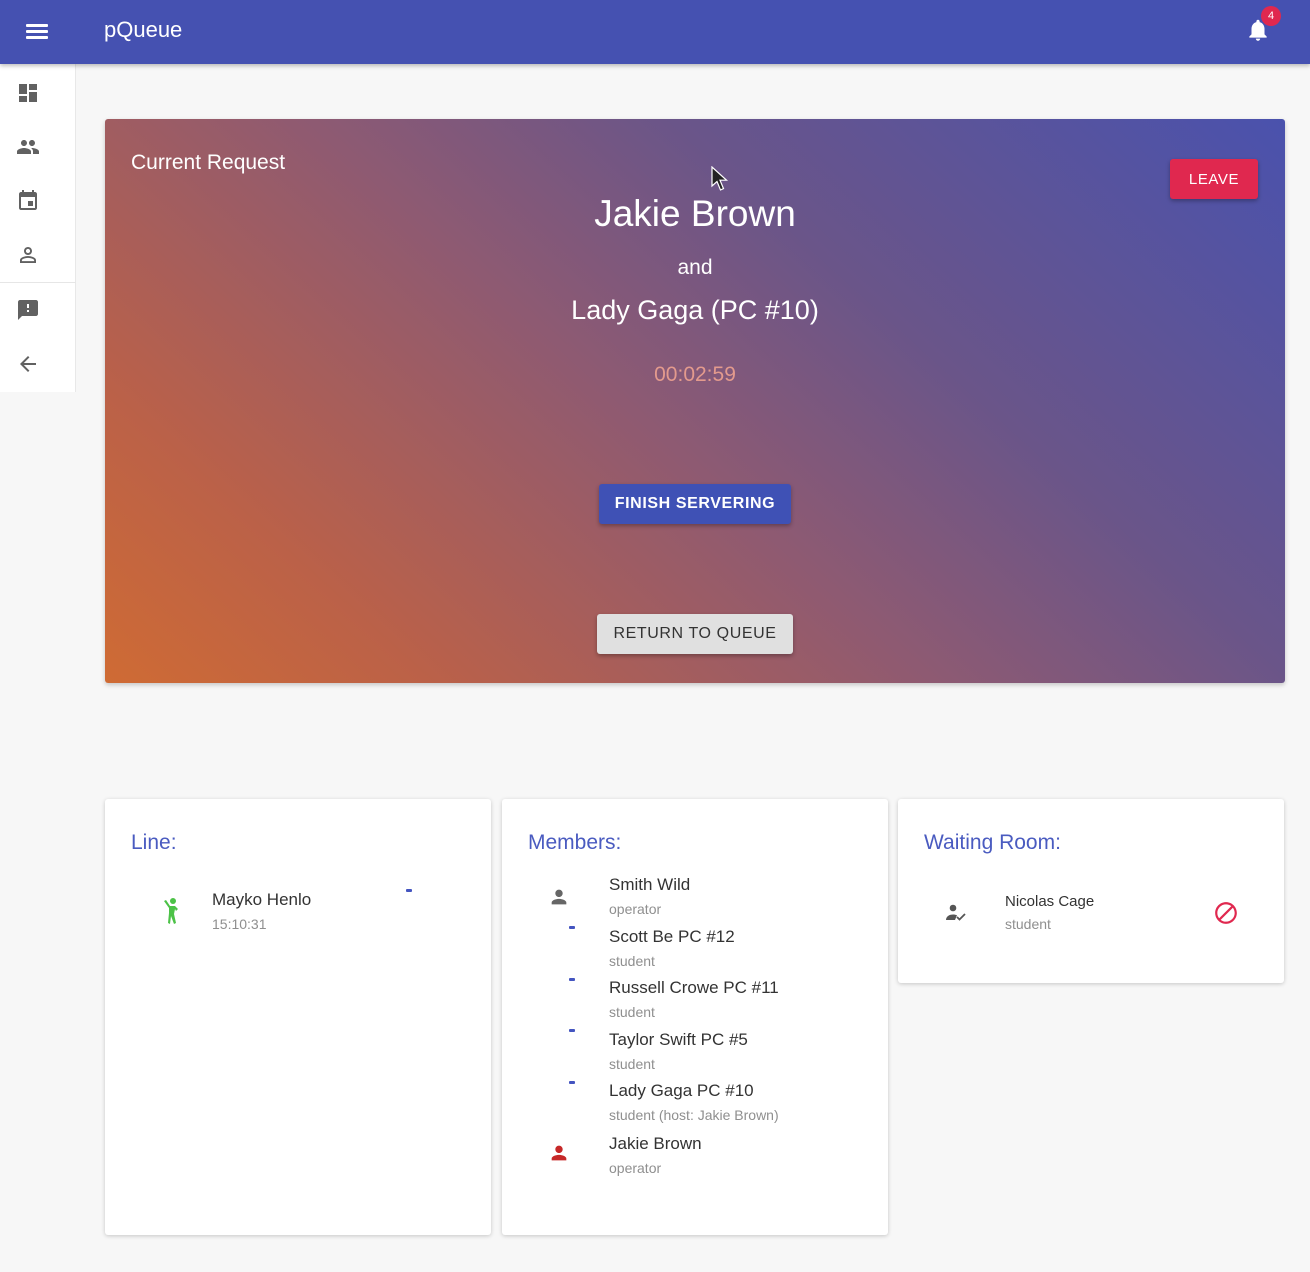  Describe the element at coordinates (694, 987) in the screenshot. I see `member-name: Russell Crowe PC #11` at that location.